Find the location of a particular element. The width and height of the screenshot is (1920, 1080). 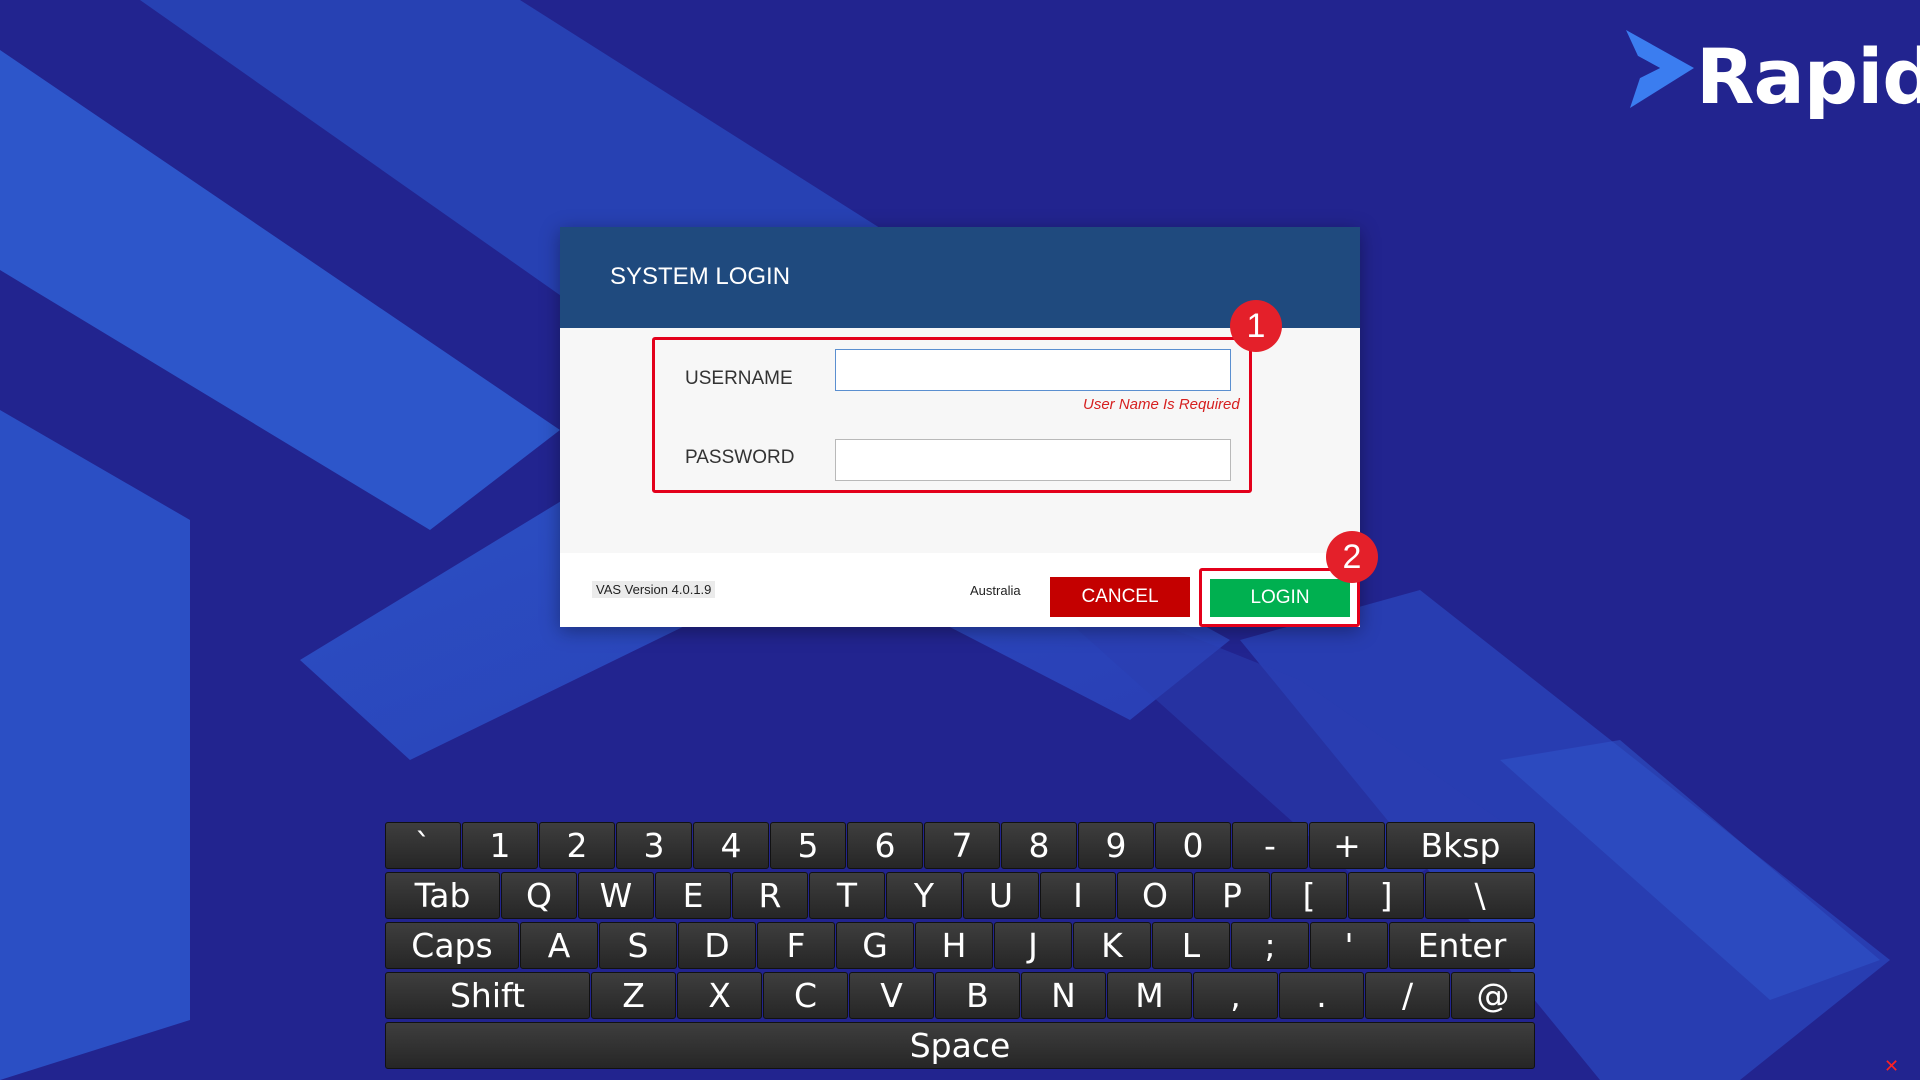

key-7: 7 is located at coordinates (962, 845).